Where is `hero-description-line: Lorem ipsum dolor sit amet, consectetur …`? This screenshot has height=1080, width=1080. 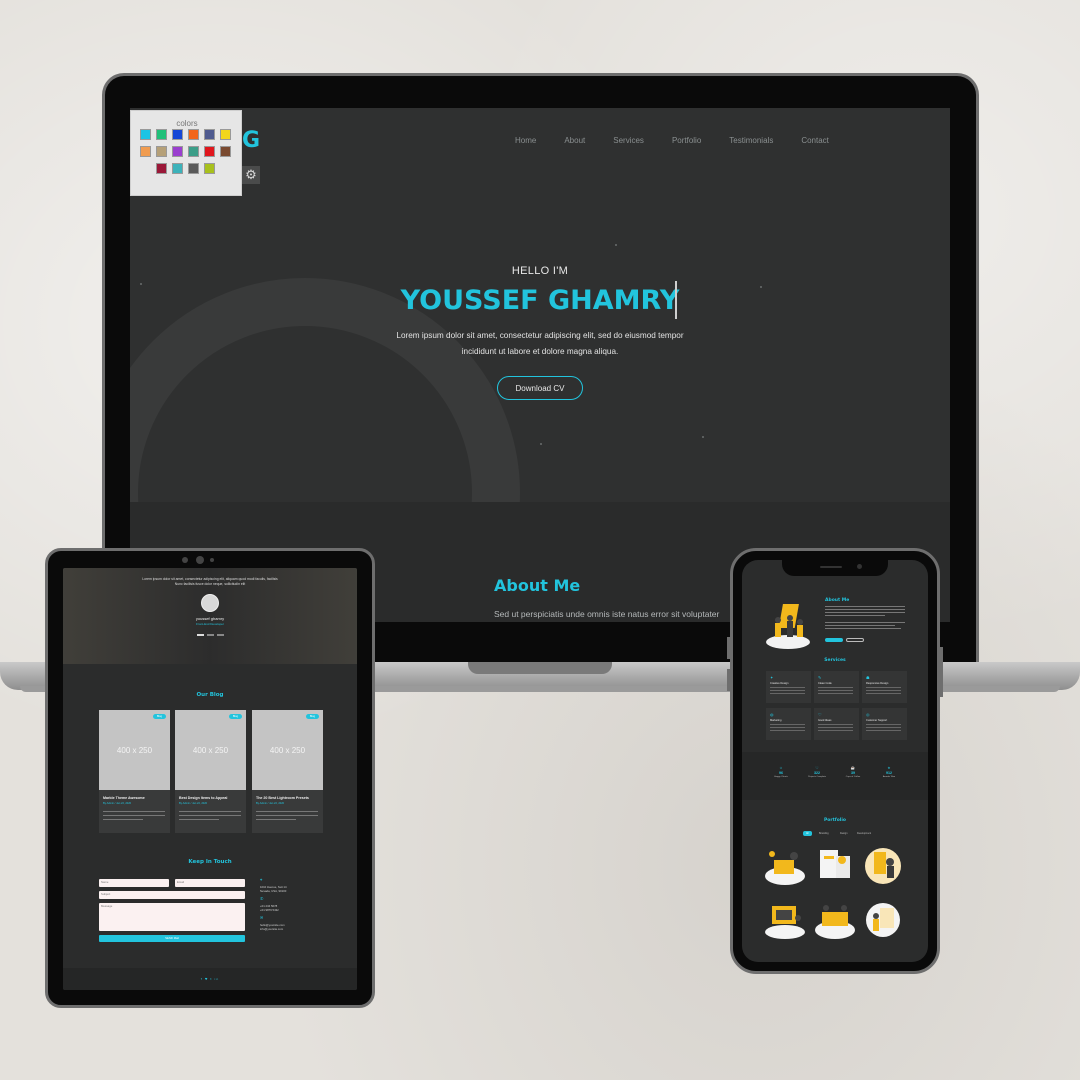 hero-description-line: Lorem ipsum dolor sit amet, consectetur … is located at coordinates (540, 335).